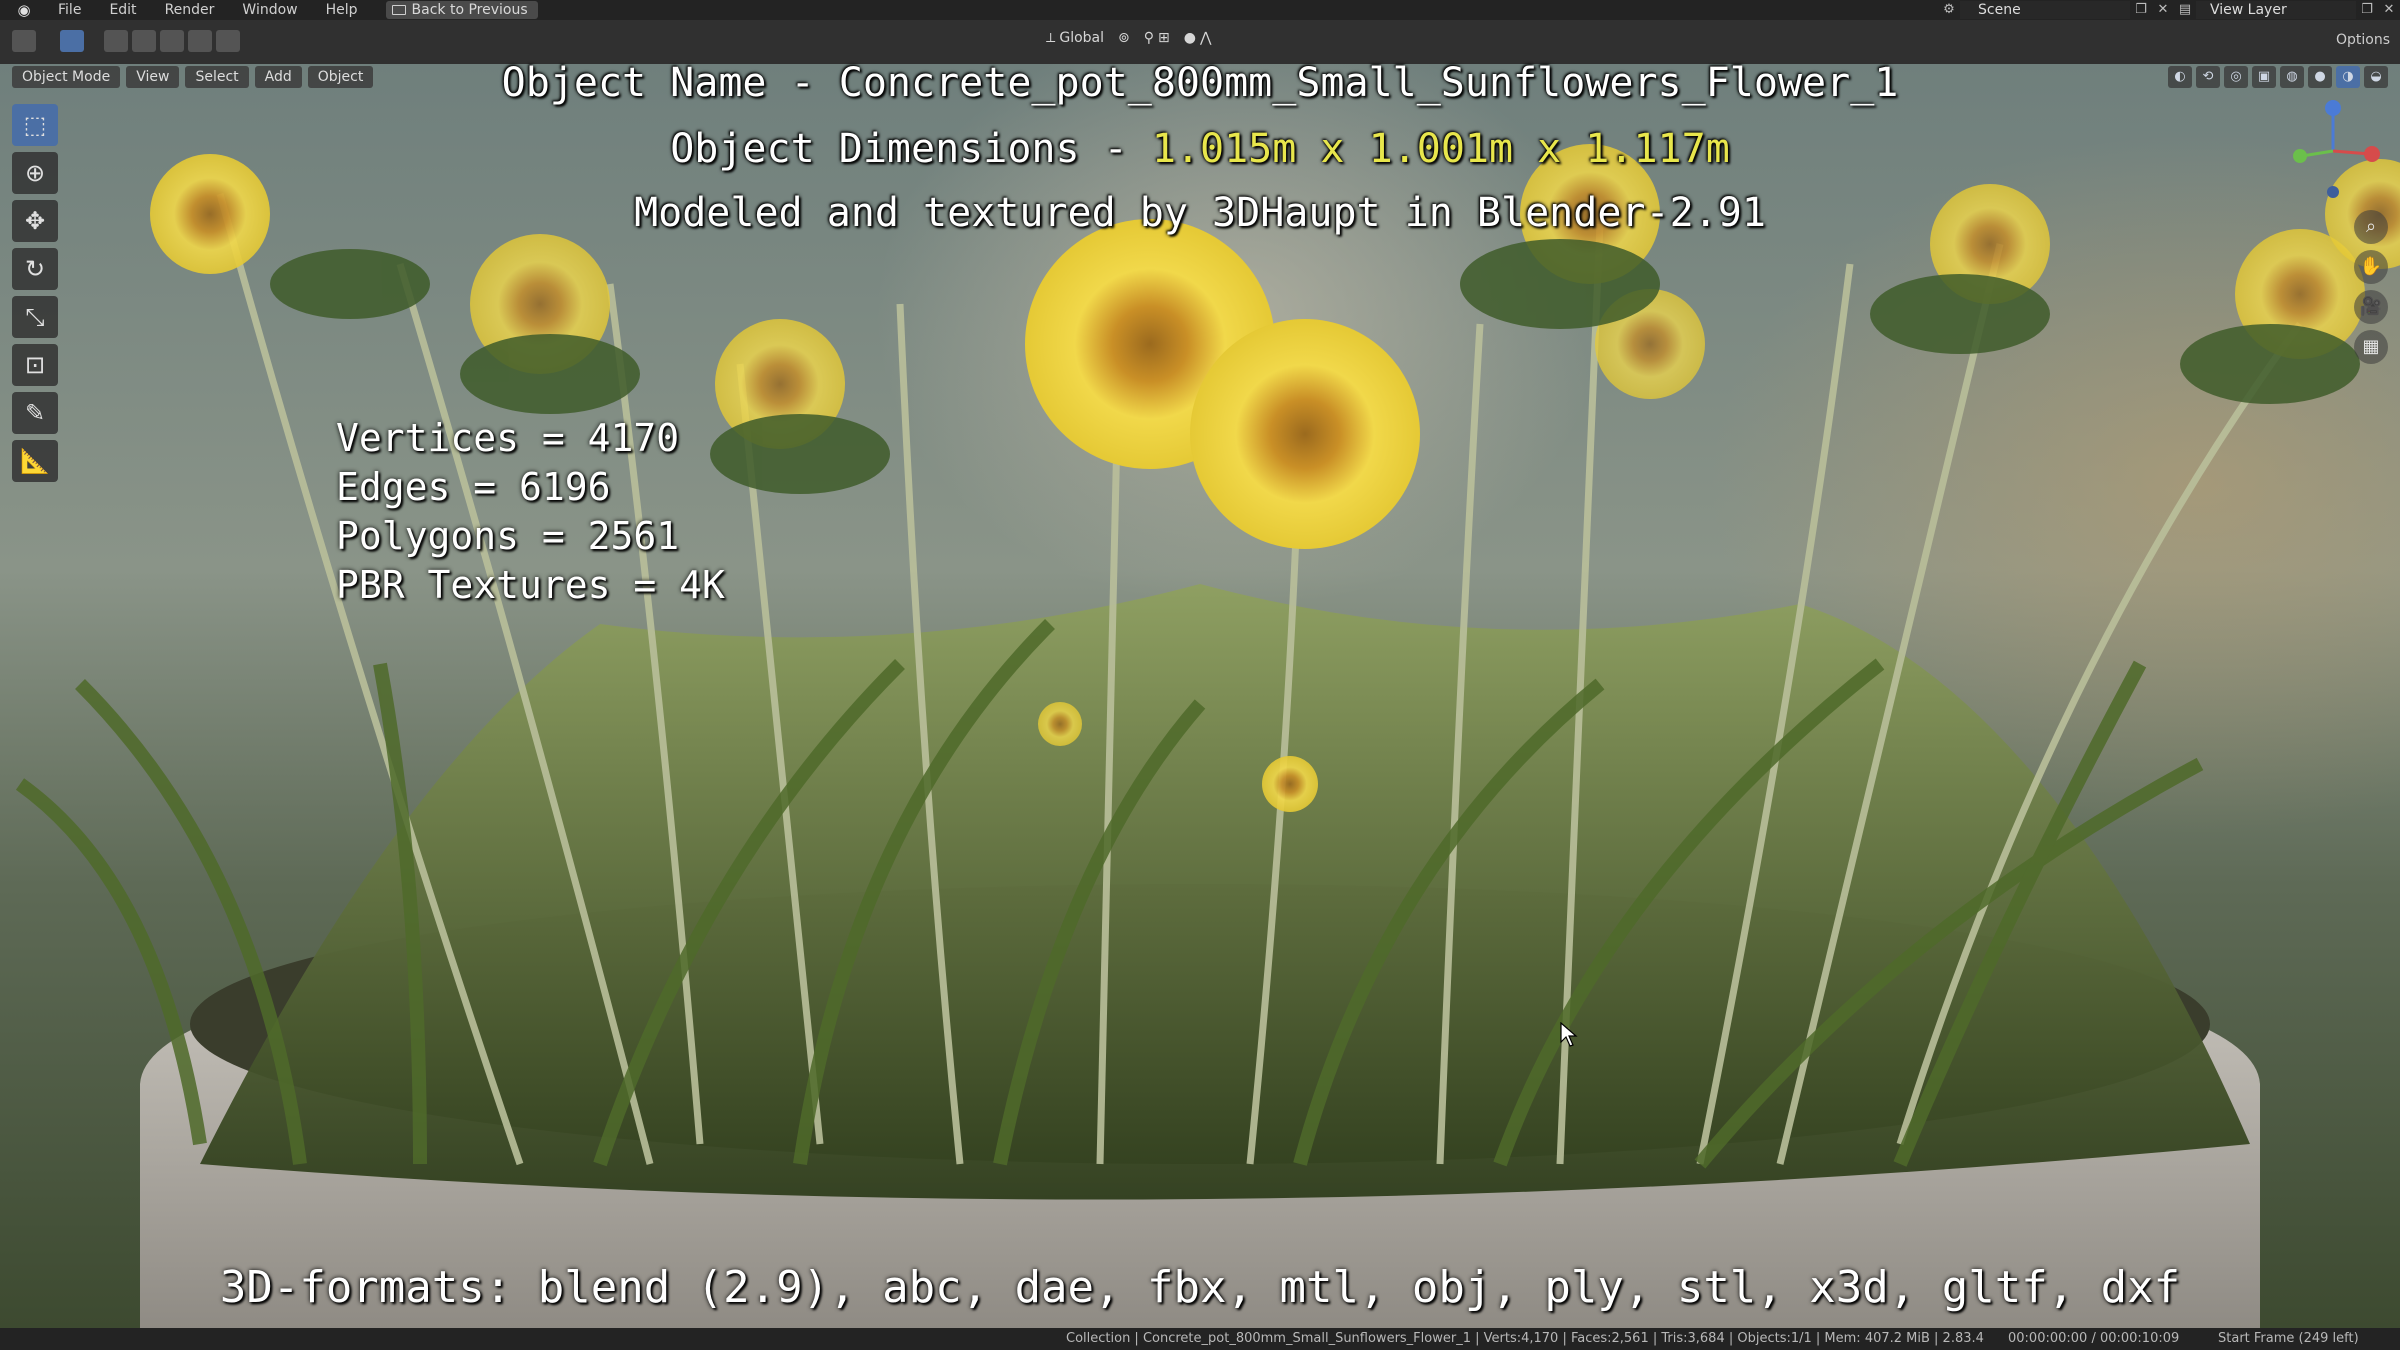 This screenshot has height=1350, width=2400. Describe the element at coordinates (200, 41) in the screenshot. I see `select-invert-icon` at that location.